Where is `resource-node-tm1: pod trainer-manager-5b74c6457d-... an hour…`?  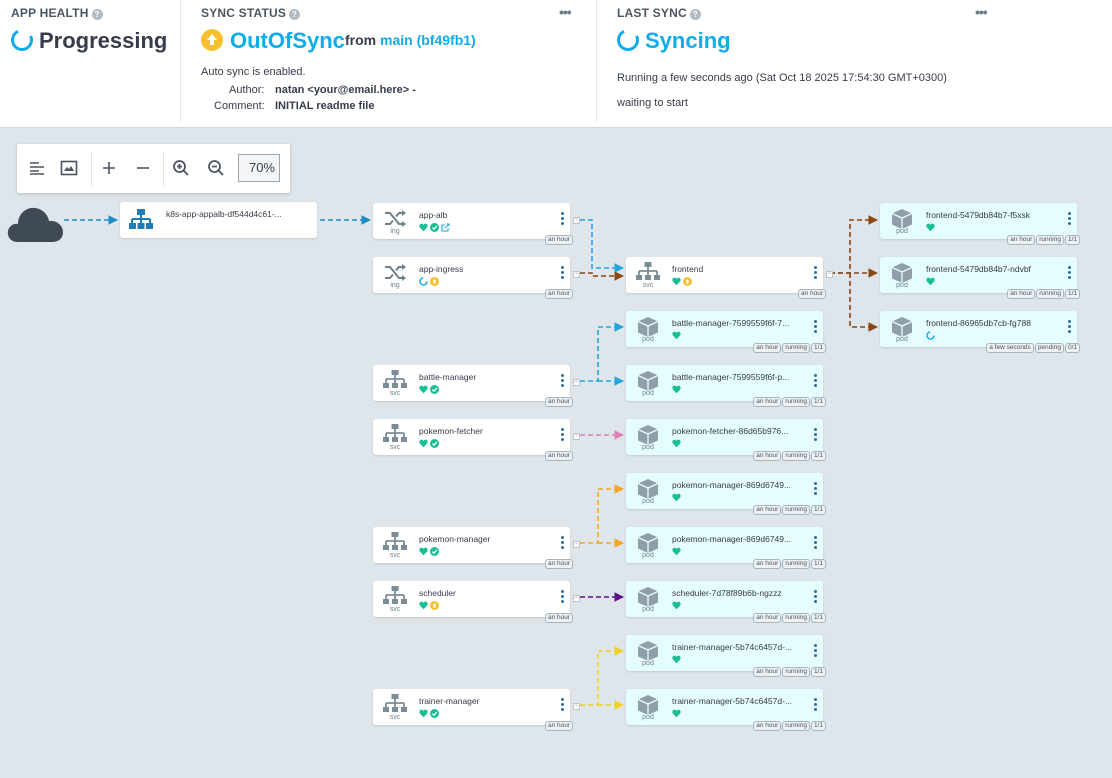 resource-node-tm1: pod trainer-manager-5b74c6457d-... an hour… is located at coordinates (726, 656).